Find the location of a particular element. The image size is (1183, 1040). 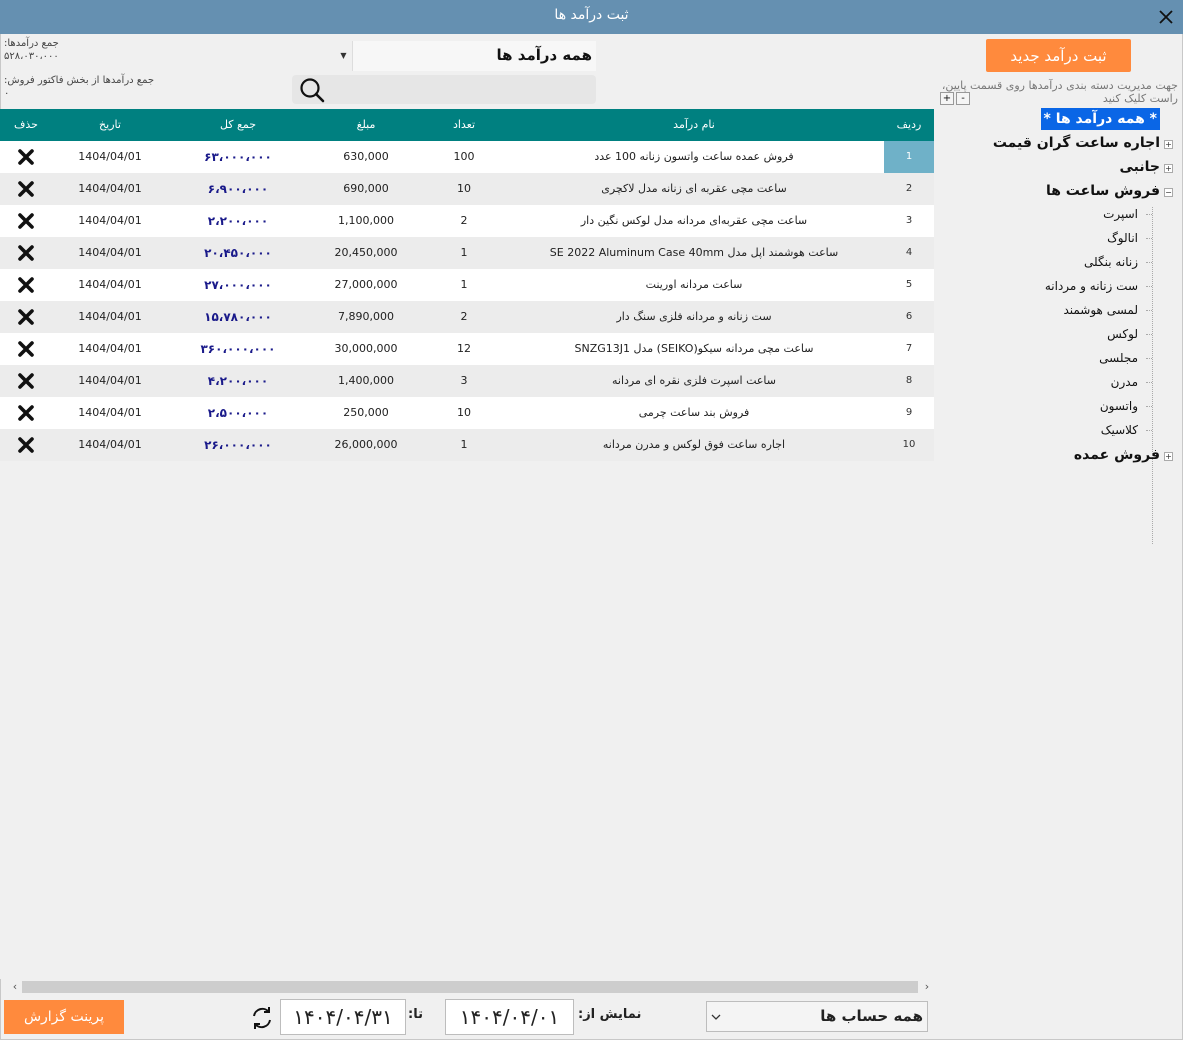

search-input is located at coordinates (461, 89).